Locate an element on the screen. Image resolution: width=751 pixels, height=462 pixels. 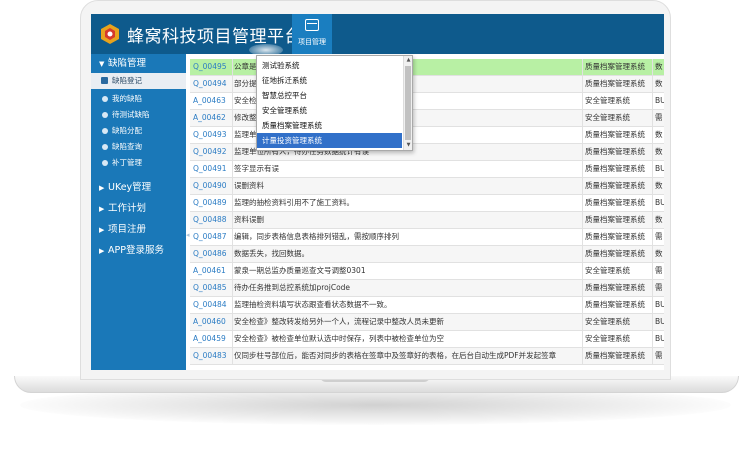
defect-id-link: Q_00495 is located at coordinates (212, 67).